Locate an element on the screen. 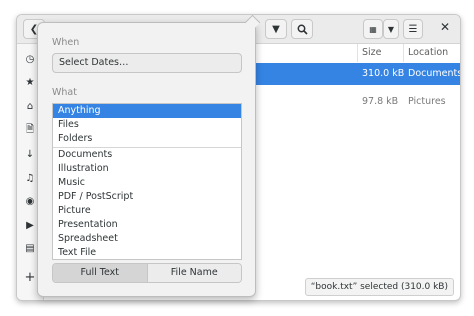 The image size is (474, 316). documents-icon: 🗎 is located at coordinates (30, 130).